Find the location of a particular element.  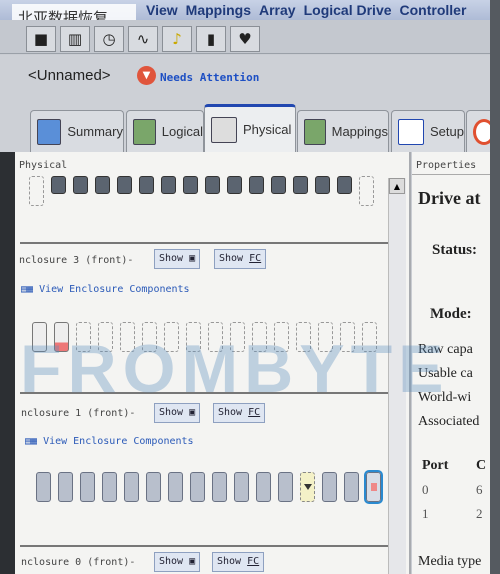

menu-array: Array is located at coordinates (277, 10).